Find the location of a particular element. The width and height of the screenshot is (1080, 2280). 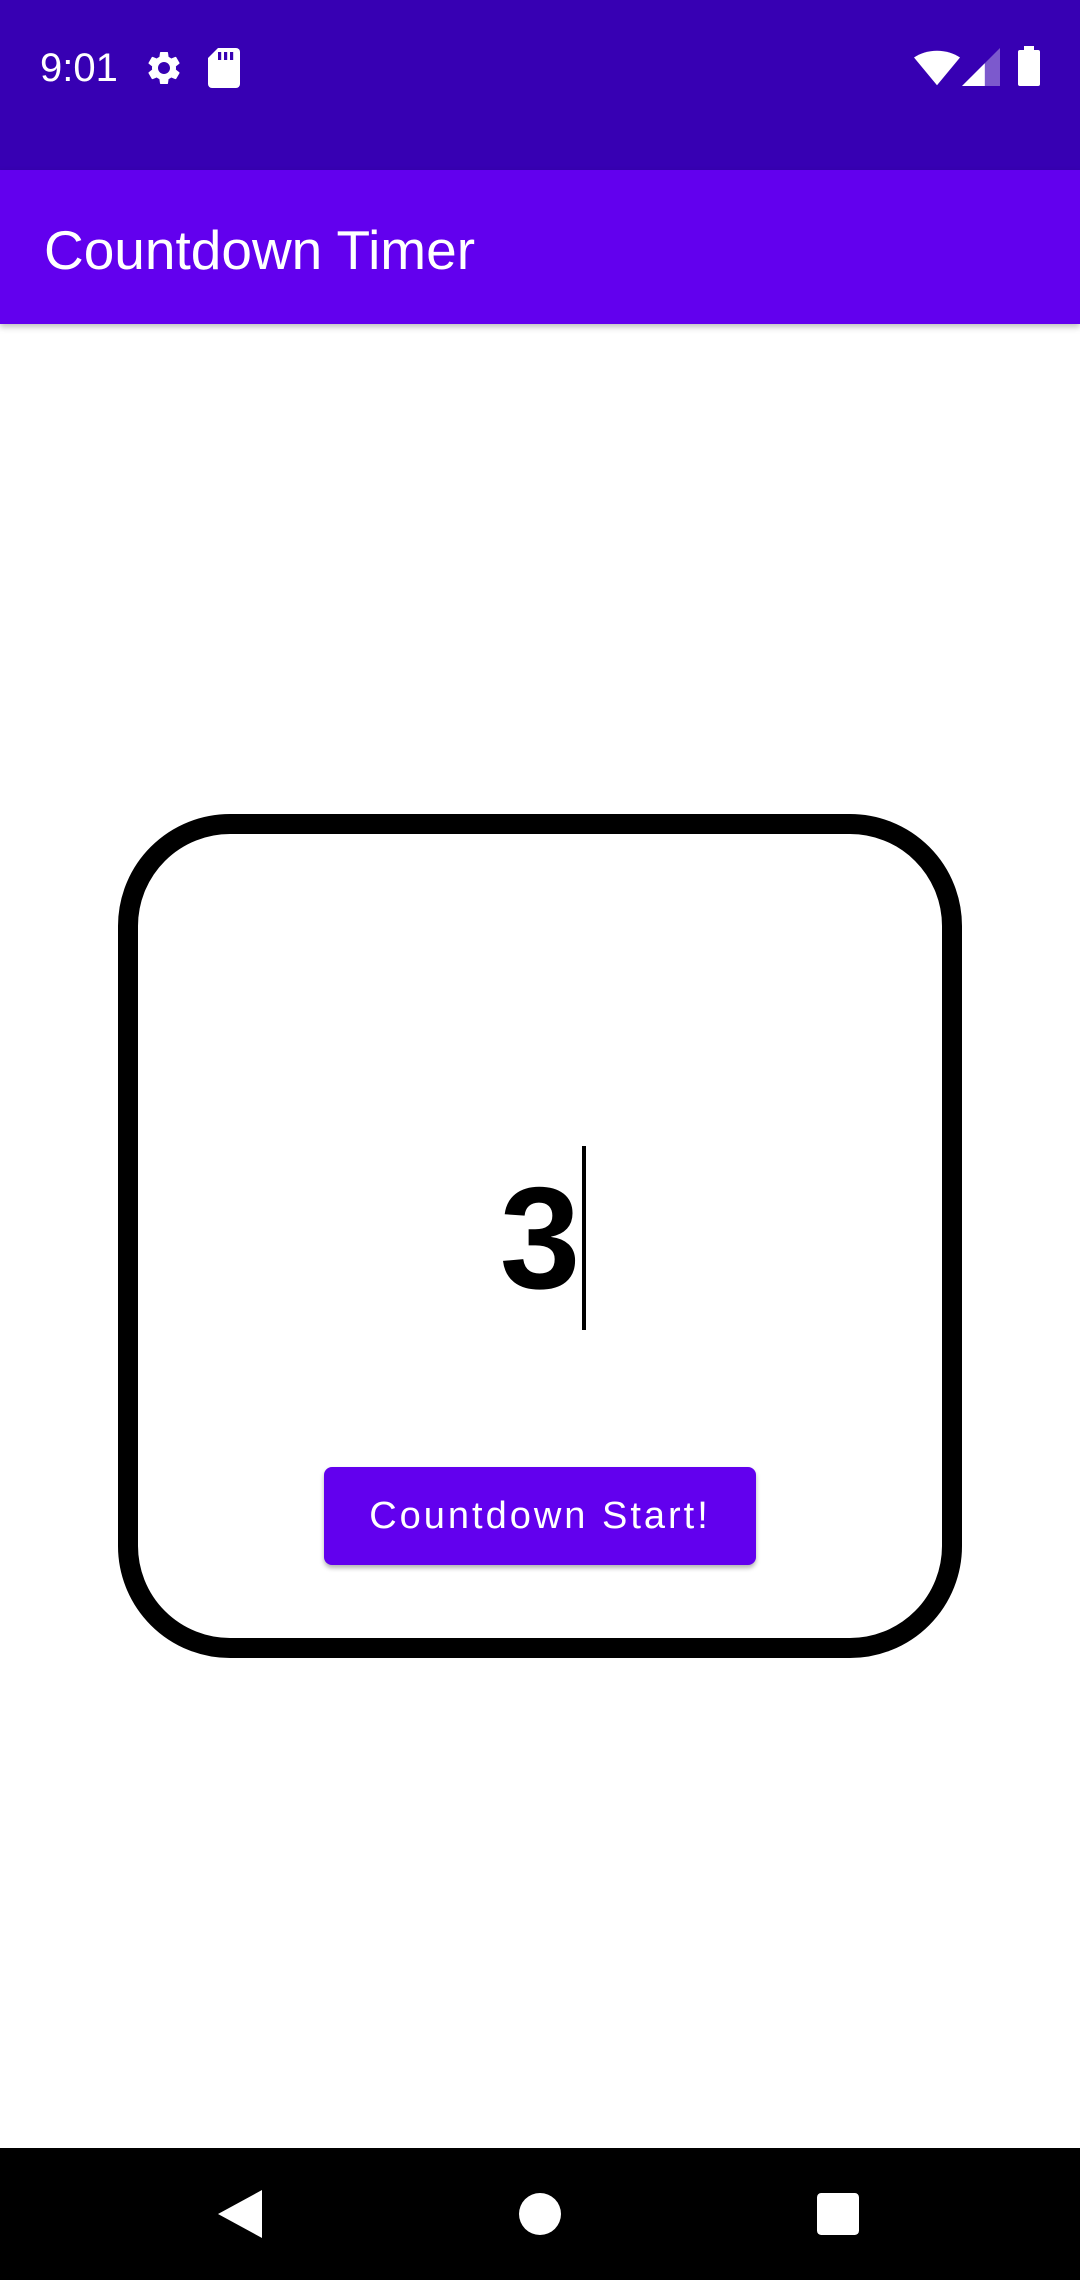

count-display: 3 is located at coordinates (540, 1238).